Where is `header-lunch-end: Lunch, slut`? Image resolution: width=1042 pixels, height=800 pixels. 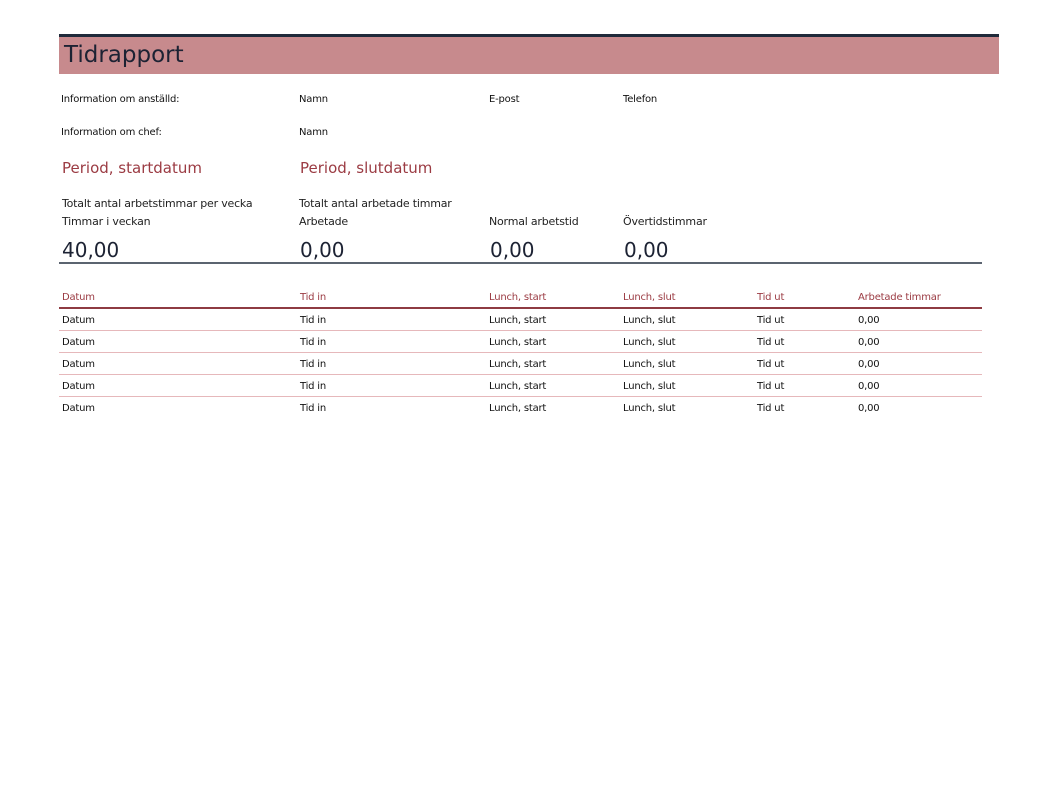 header-lunch-end: Lunch, slut is located at coordinates (649, 297).